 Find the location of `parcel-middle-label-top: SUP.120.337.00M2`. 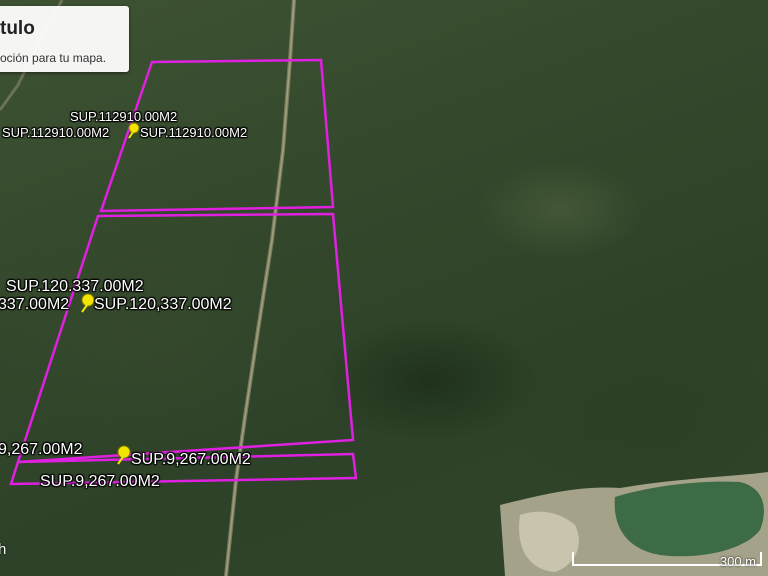

parcel-middle-label-top: SUP.120.337.00M2 is located at coordinates (75, 287).